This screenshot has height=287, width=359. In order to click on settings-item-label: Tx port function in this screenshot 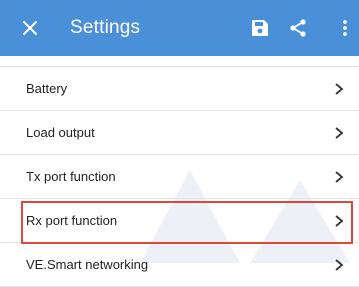, I will do `click(71, 176)`.